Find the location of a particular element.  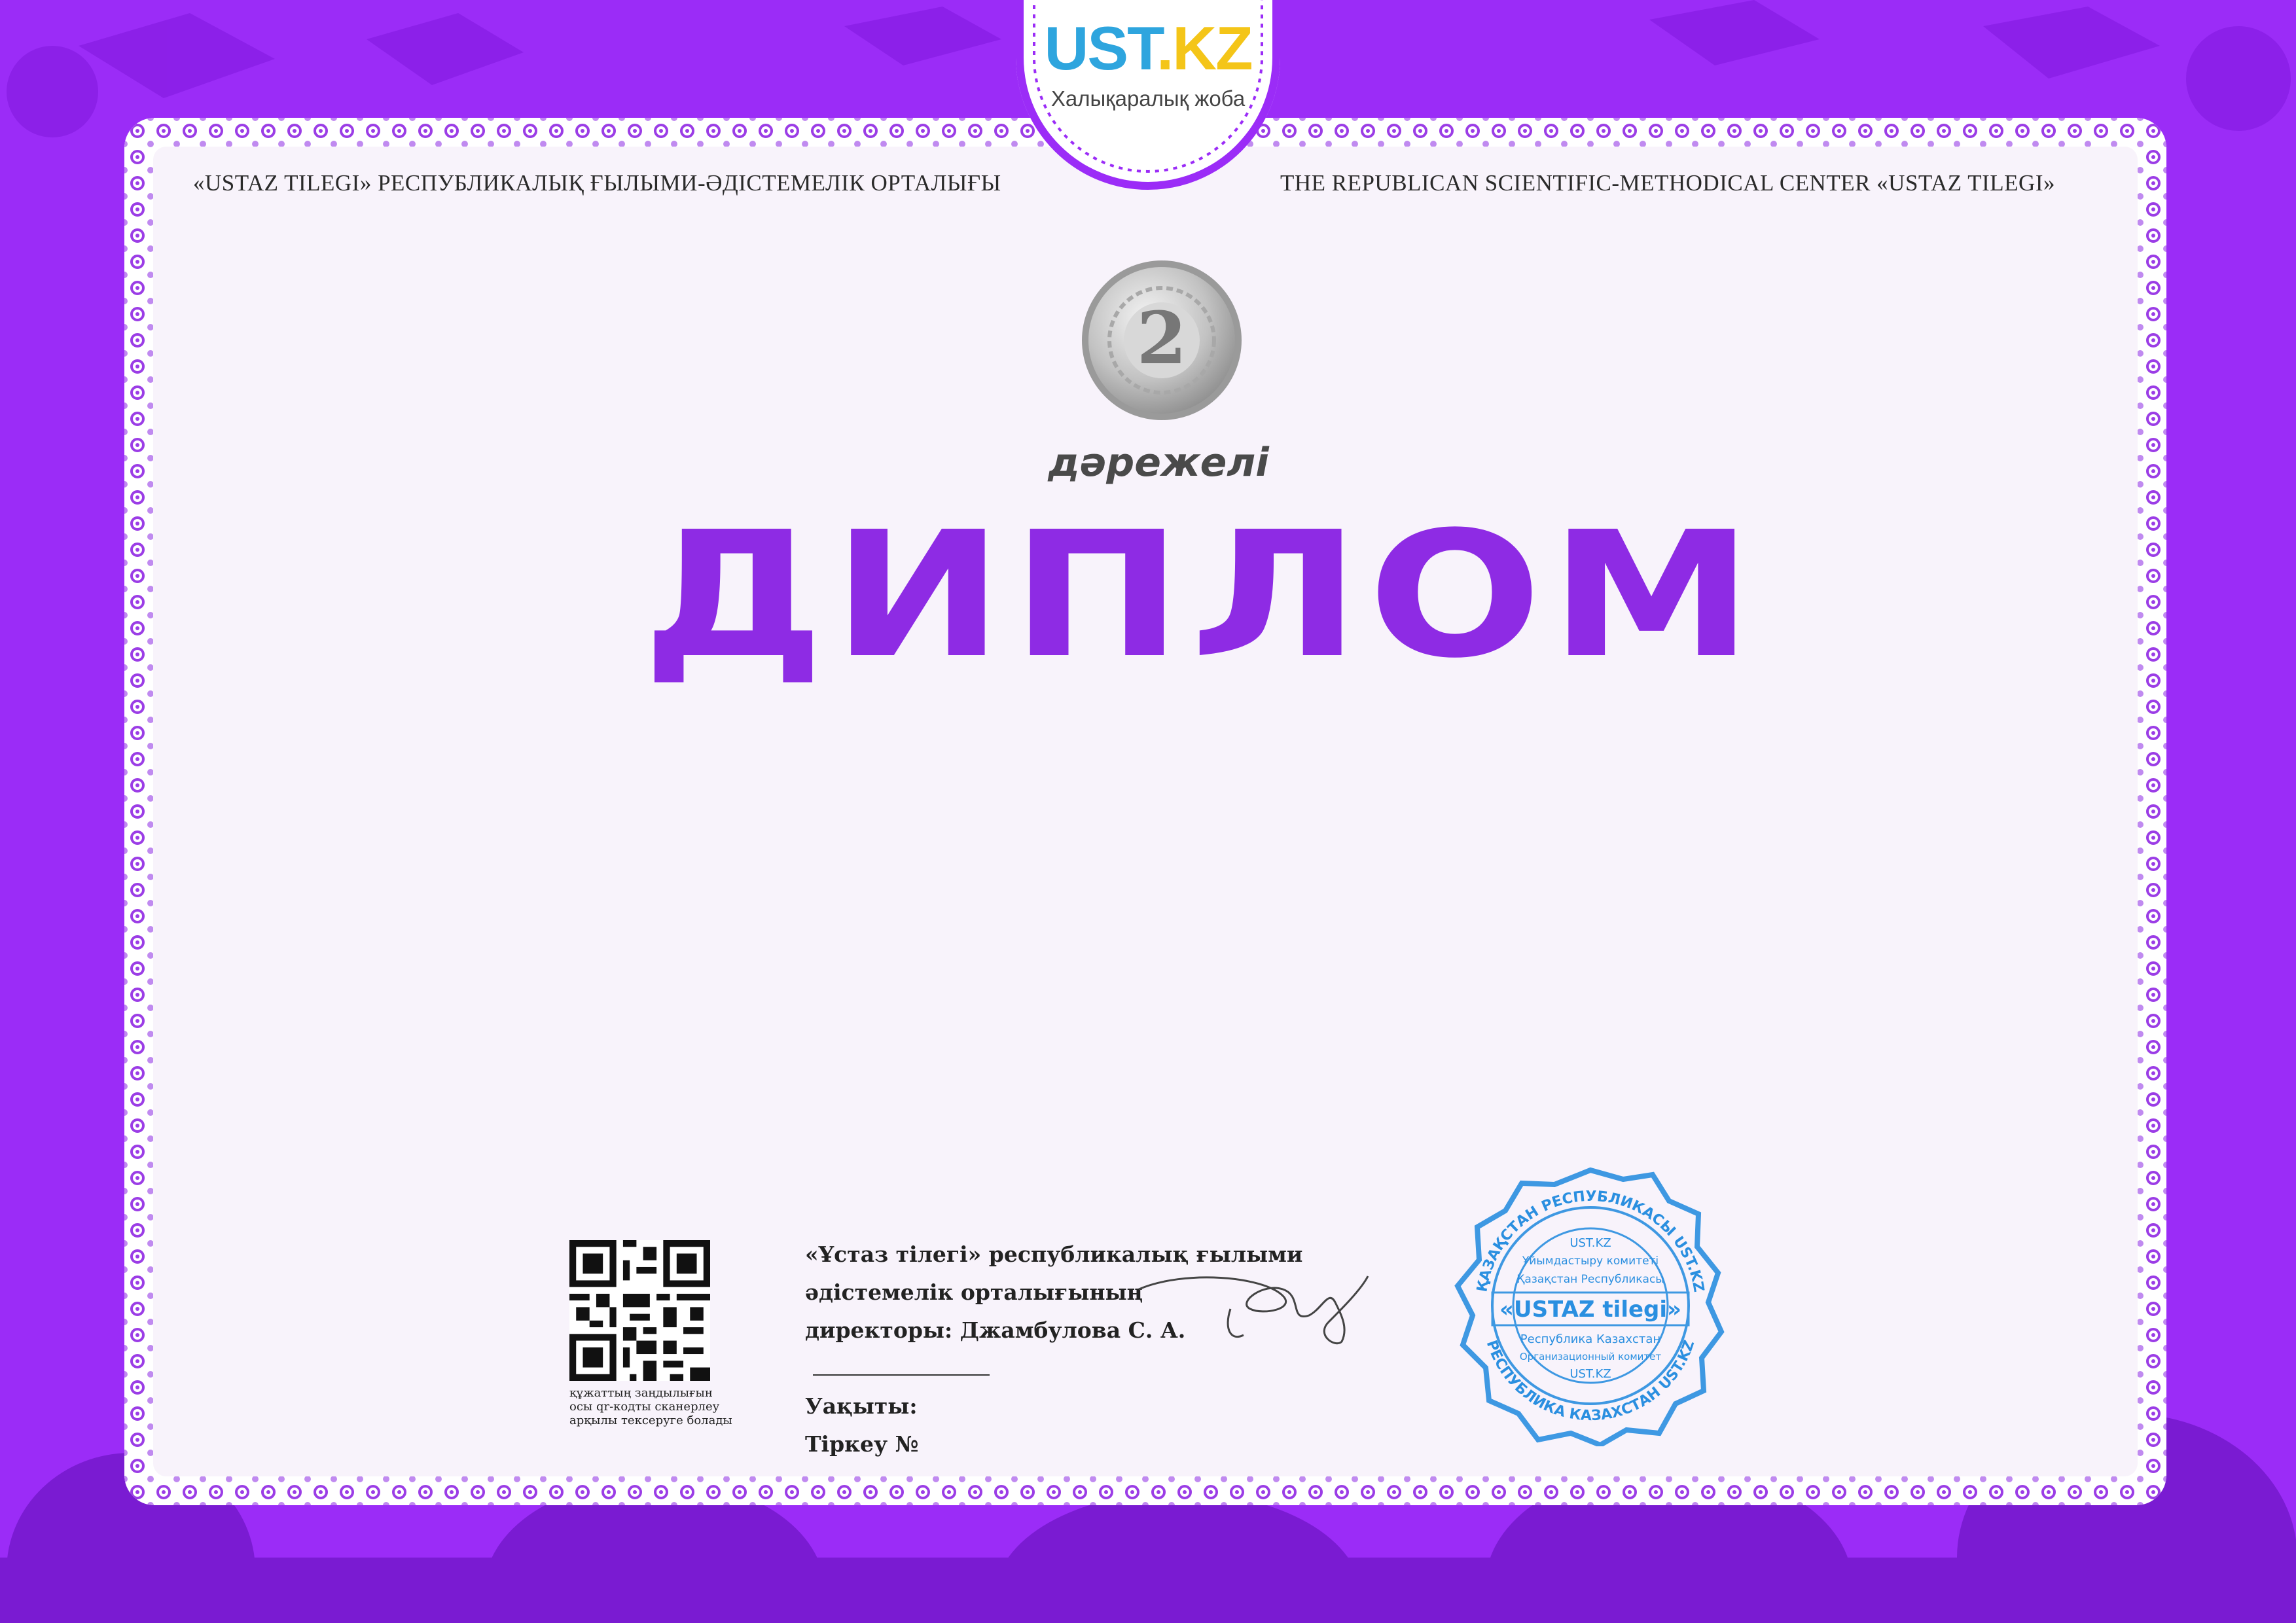

diploma-title: ДИПЛОМ is located at coordinates (1201, 595).